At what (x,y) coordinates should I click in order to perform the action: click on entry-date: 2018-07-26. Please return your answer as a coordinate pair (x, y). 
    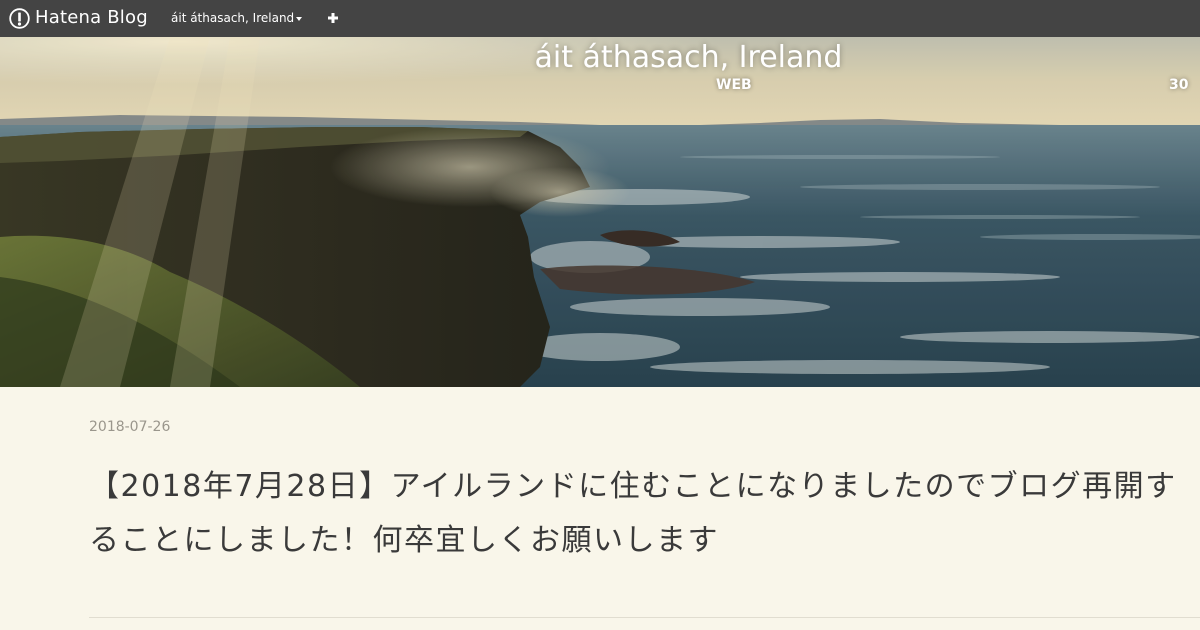
    Looking at the image, I should click on (129, 427).